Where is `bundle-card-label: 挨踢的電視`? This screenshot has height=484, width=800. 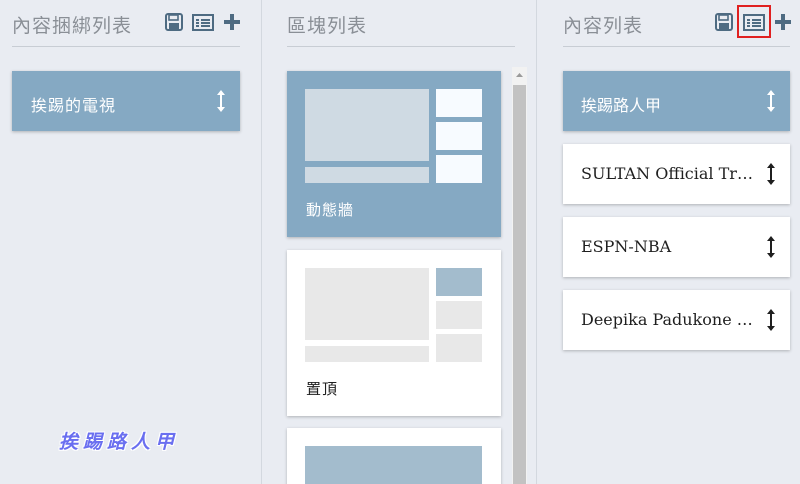
bundle-card-label: 挨踢的電視 is located at coordinates (74, 105).